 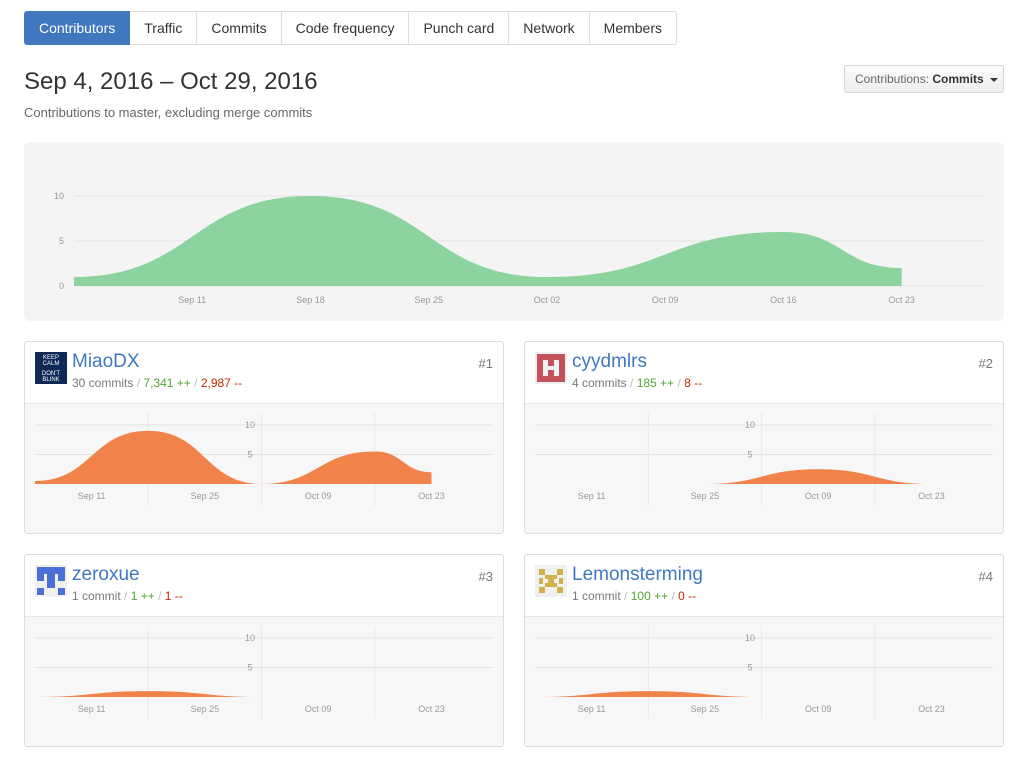 What do you see at coordinates (609, 362) in the screenshot?
I see `contributor-name-link: cyydmlrs` at bounding box center [609, 362].